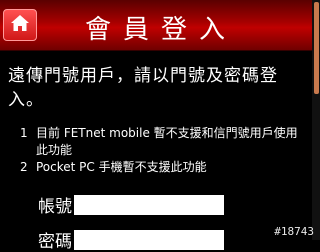 The height and width of the screenshot is (252, 320). What do you see at coordinates (121, 167) in the screenshot?
I see `note-text: Pocket PC 手機暫不支援此功能` at bounding box center [121, 167].